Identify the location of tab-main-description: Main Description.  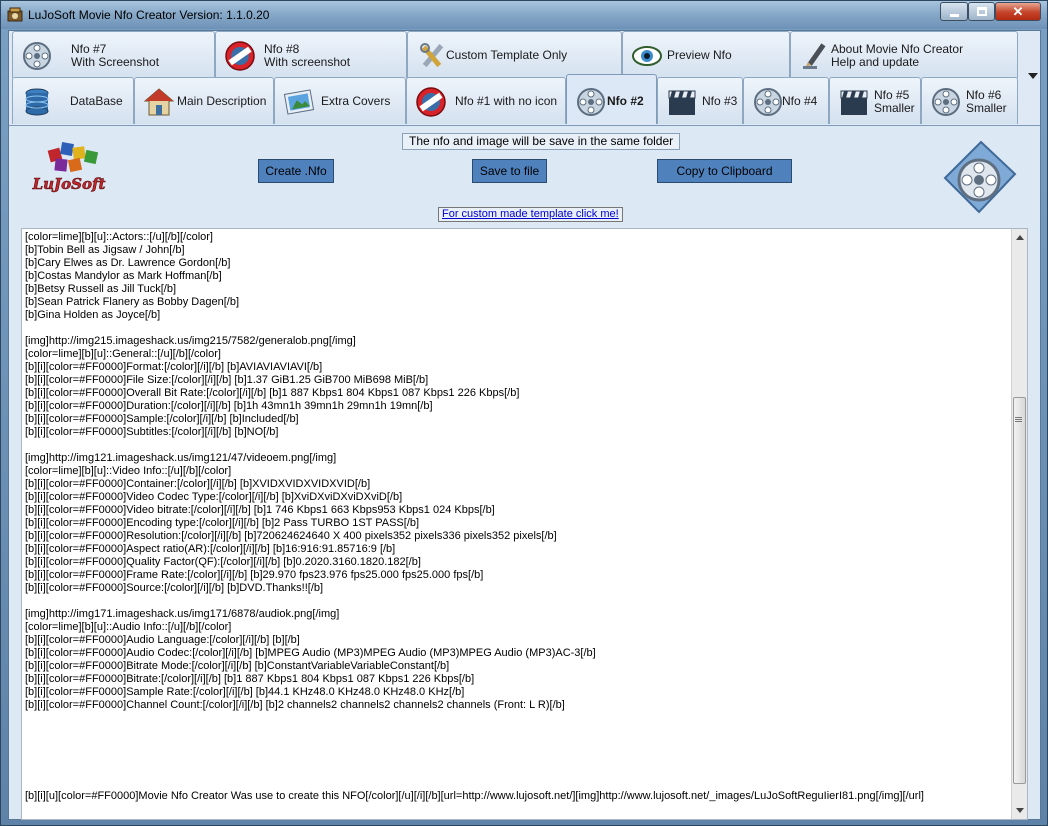
(204, 100).